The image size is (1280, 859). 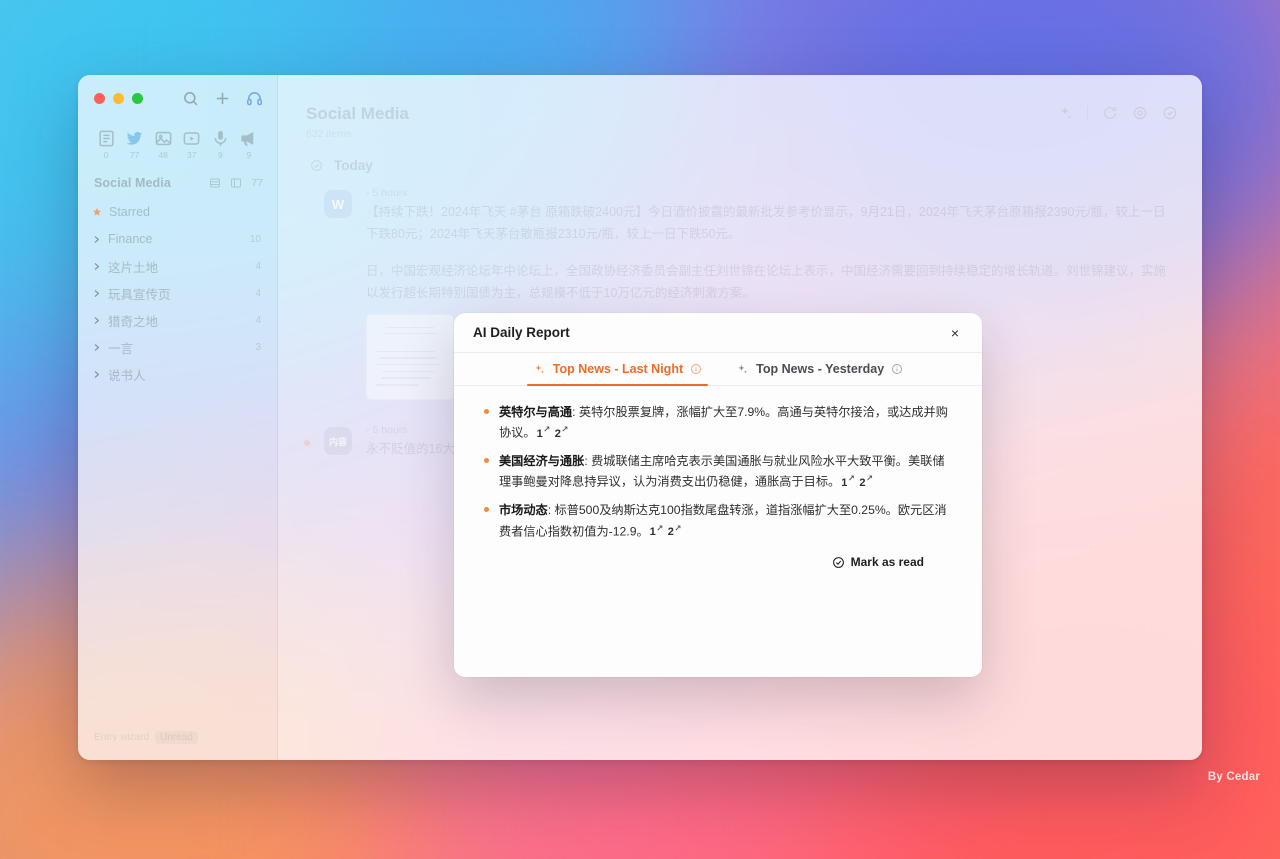 I want to click on dialog-header: AI Daily Report ×, so click(x=718, y=333).